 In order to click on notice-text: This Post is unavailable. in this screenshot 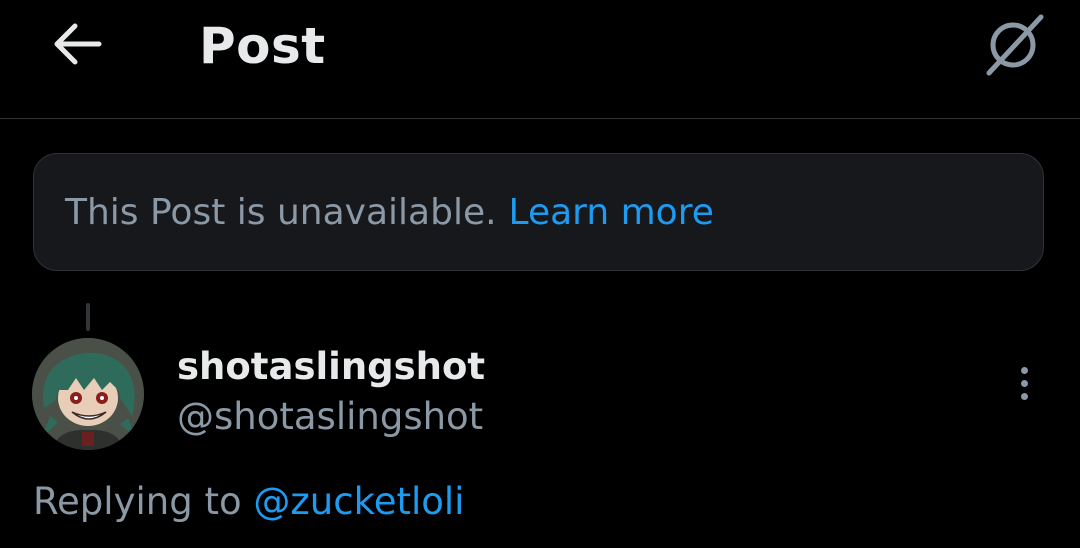, I will do `click(281, 212)`.